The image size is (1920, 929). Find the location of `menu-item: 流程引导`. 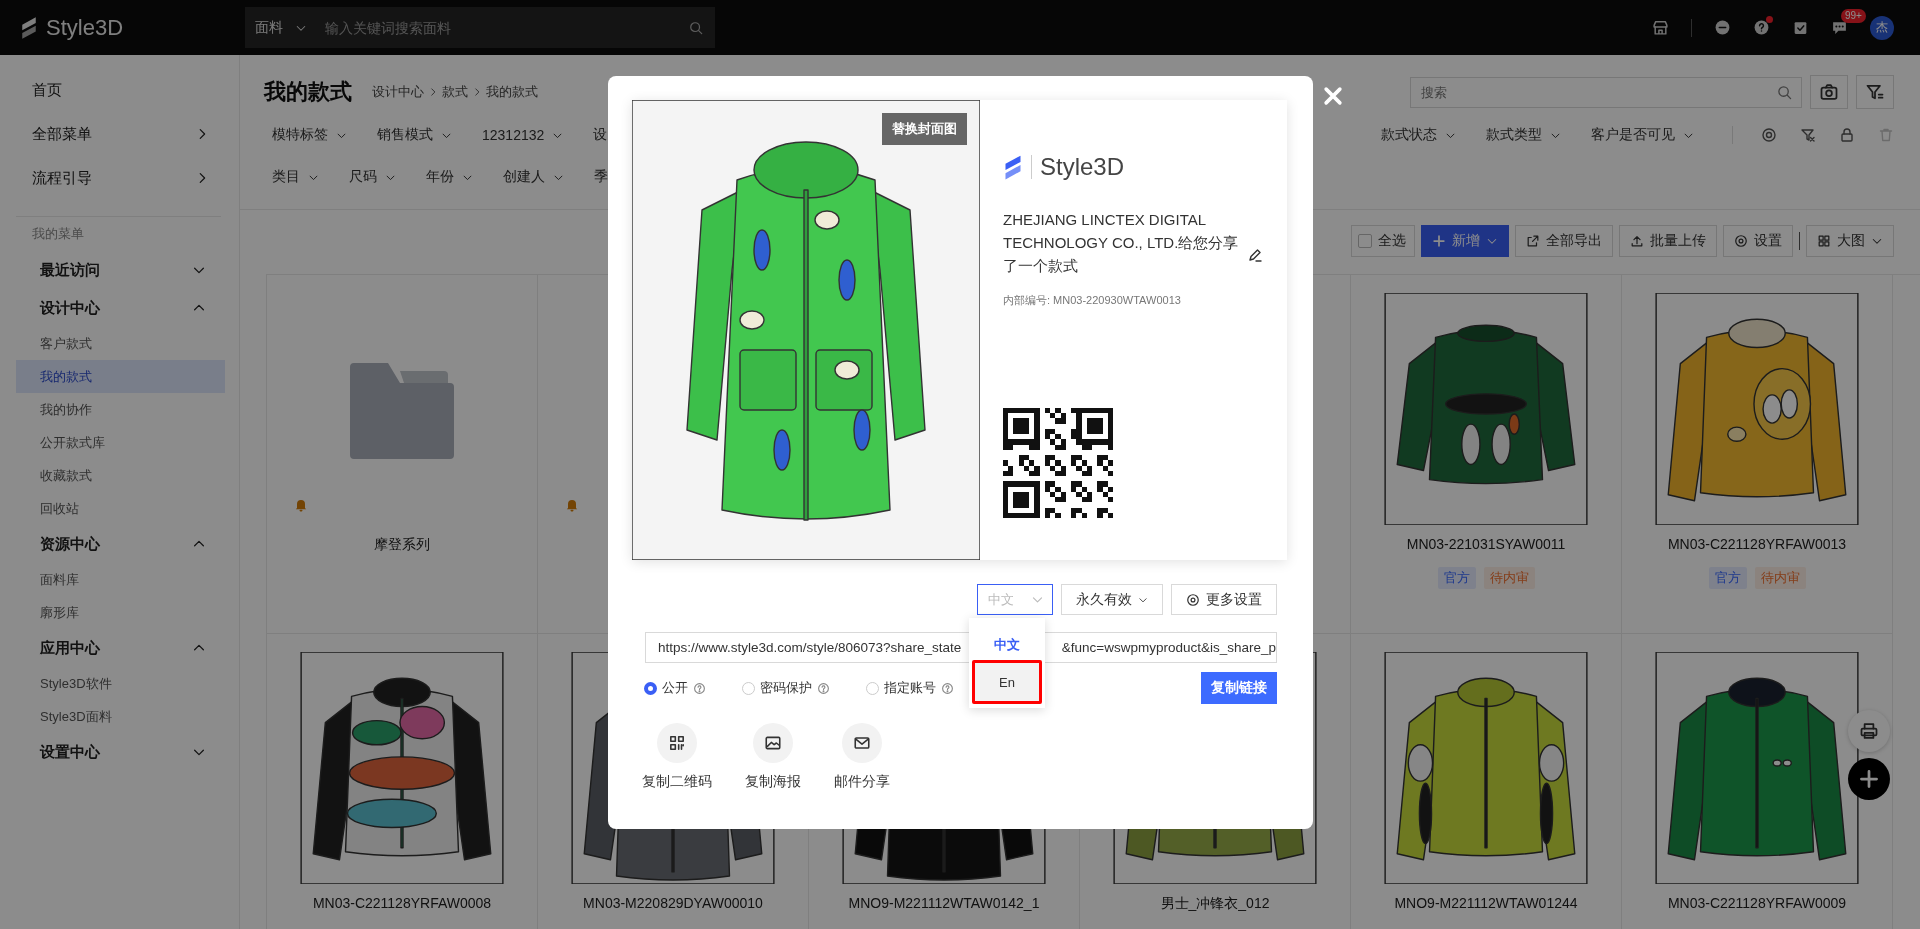

menu-item: 流程引导 is located at coordinates (119, 178).